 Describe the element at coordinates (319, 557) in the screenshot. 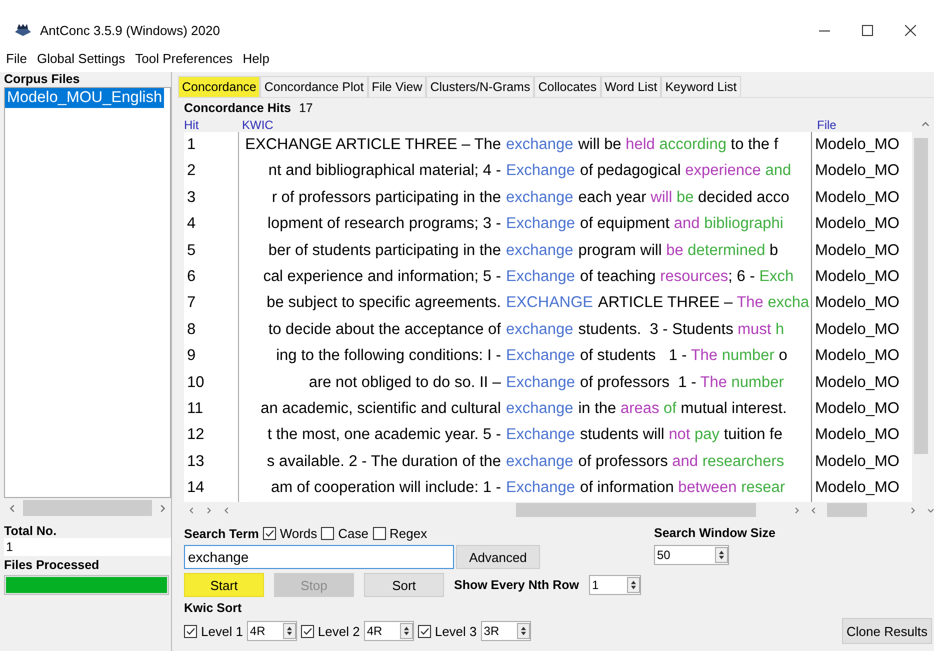

I see `search-field: exchange` at that location.